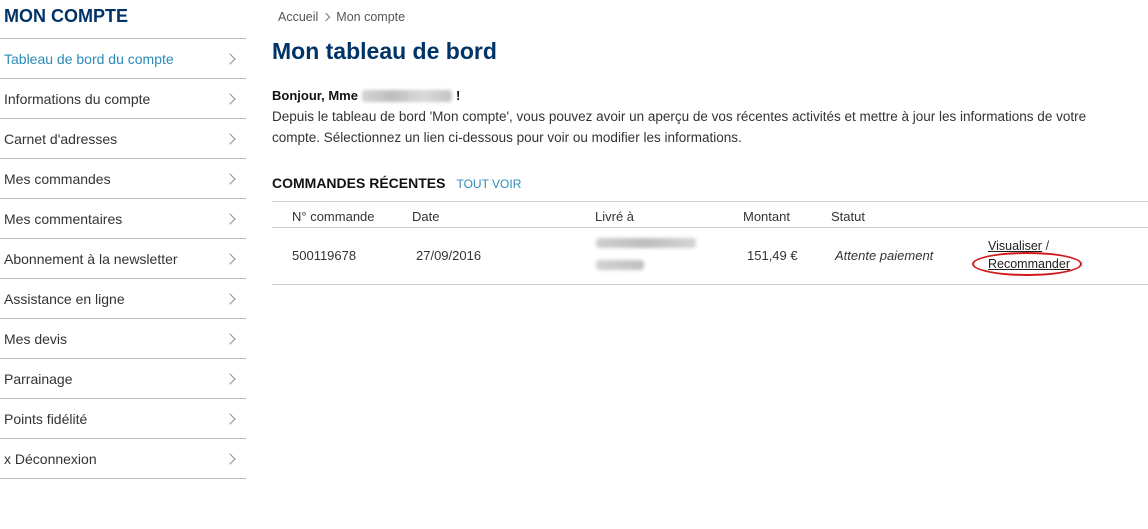 This screenshot has height=529, width=1148. What do you see at coordinates (710, 215) in the screenshot?
I see `table-header-row: N° commande Date Livré à Montant Statut` at bounding box center [710, 215].